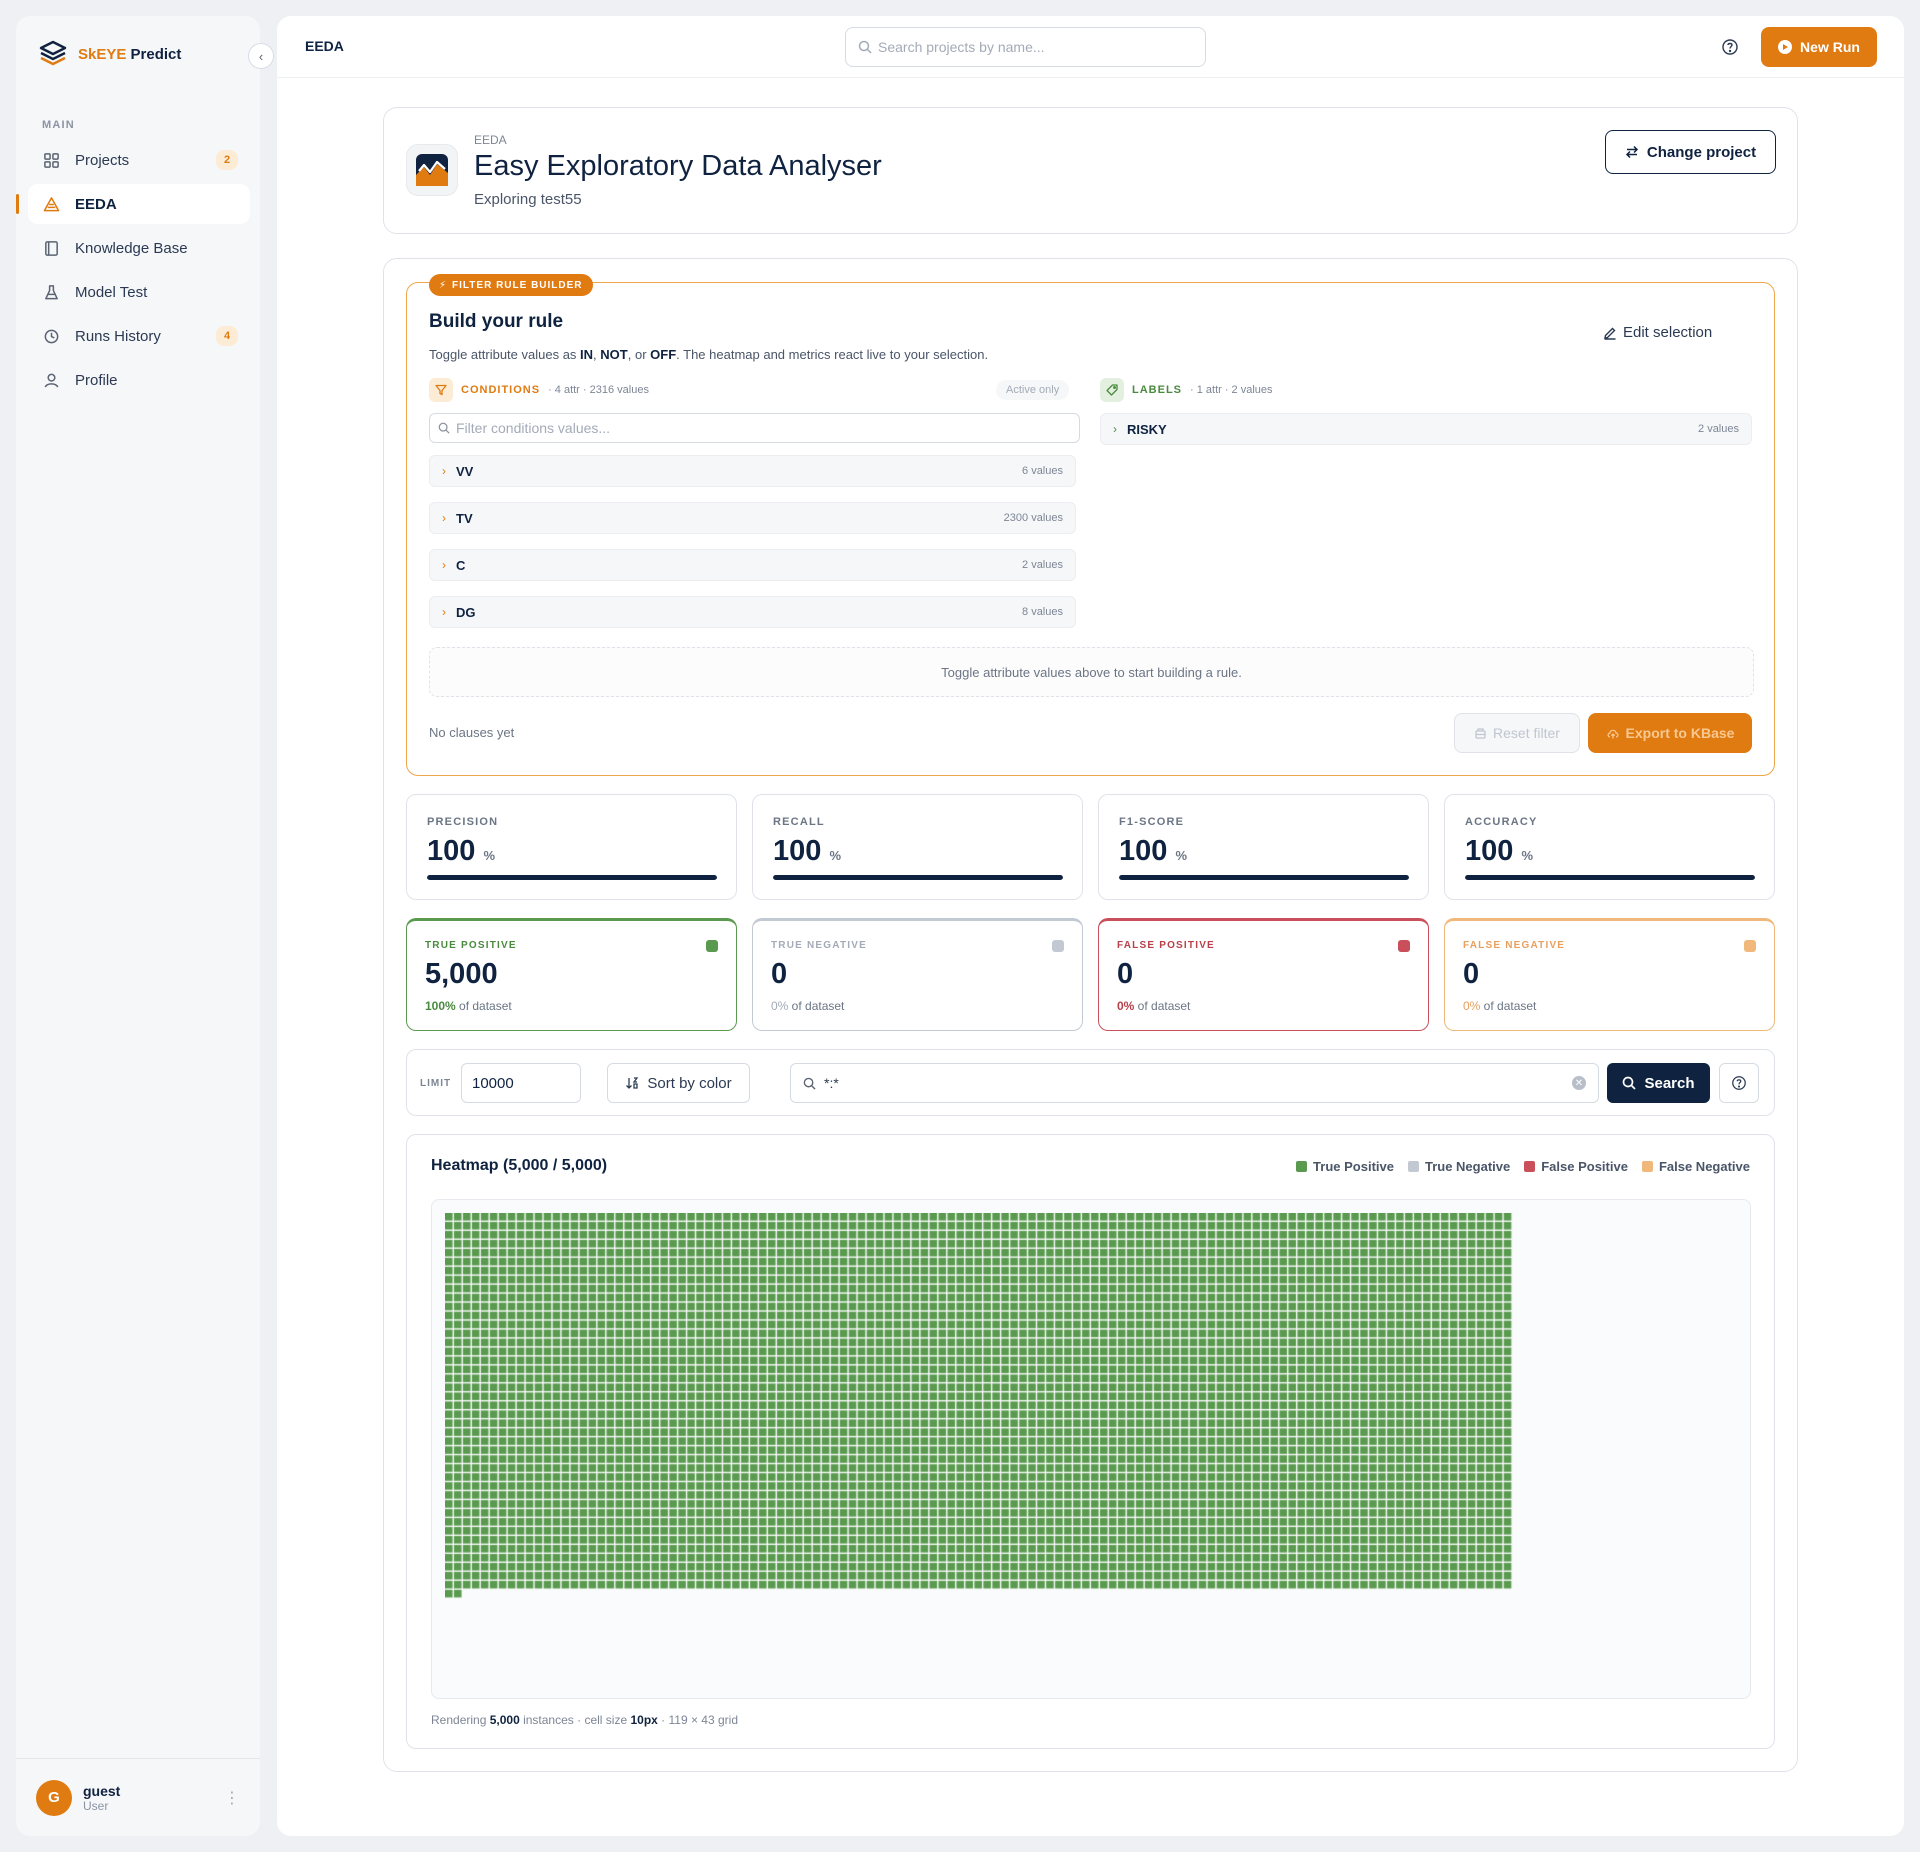  Describe the element at coordinates (118, 336) in the screenshot. I see `sidebar-item-label: Runs History` at that location.